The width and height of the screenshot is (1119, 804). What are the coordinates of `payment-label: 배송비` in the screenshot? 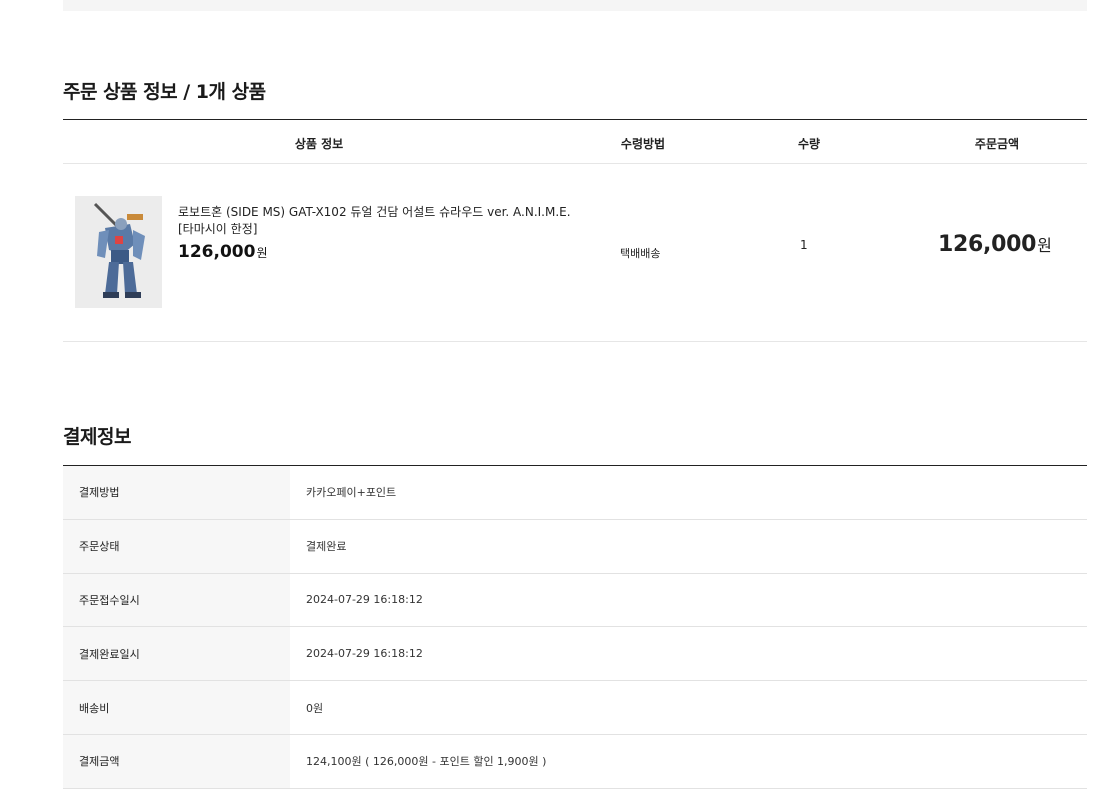 It's located at (176, 707).